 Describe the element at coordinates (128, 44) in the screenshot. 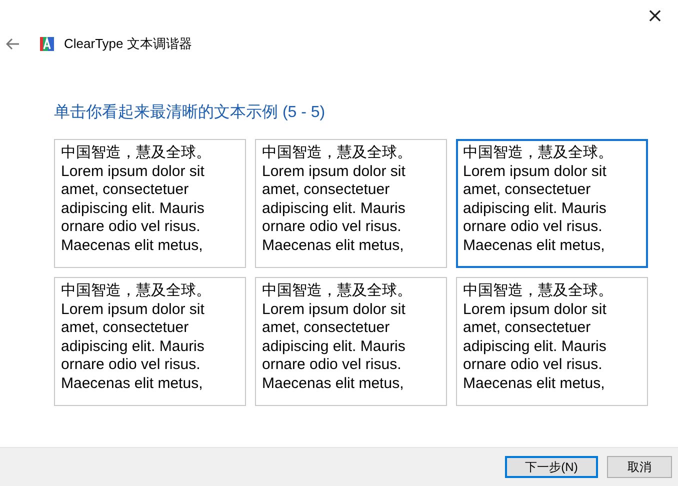

I see `window-title: ClearType 文本调谐器` at that location.